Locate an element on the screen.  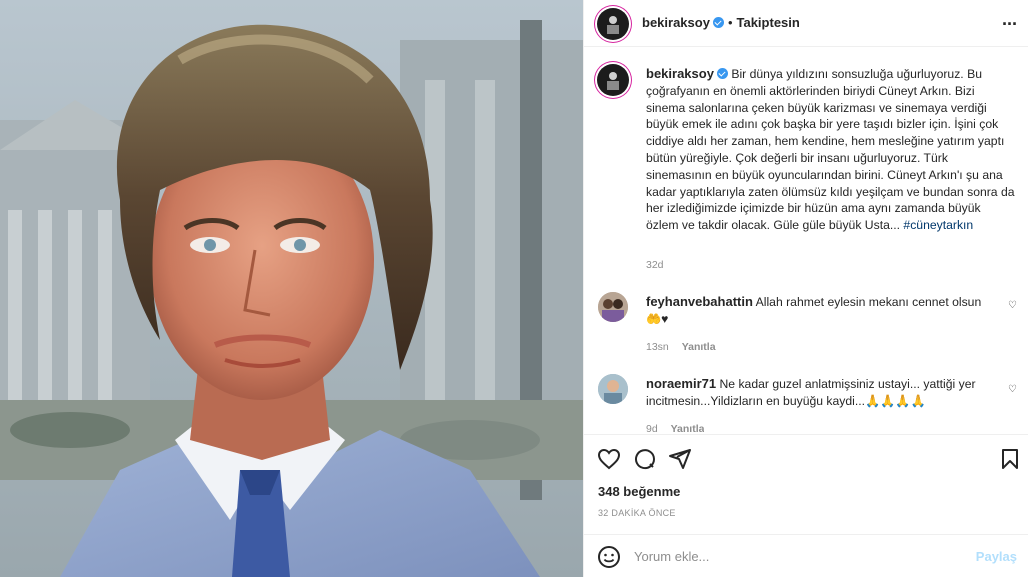
author-avatar is located at coordinates (613, 24).